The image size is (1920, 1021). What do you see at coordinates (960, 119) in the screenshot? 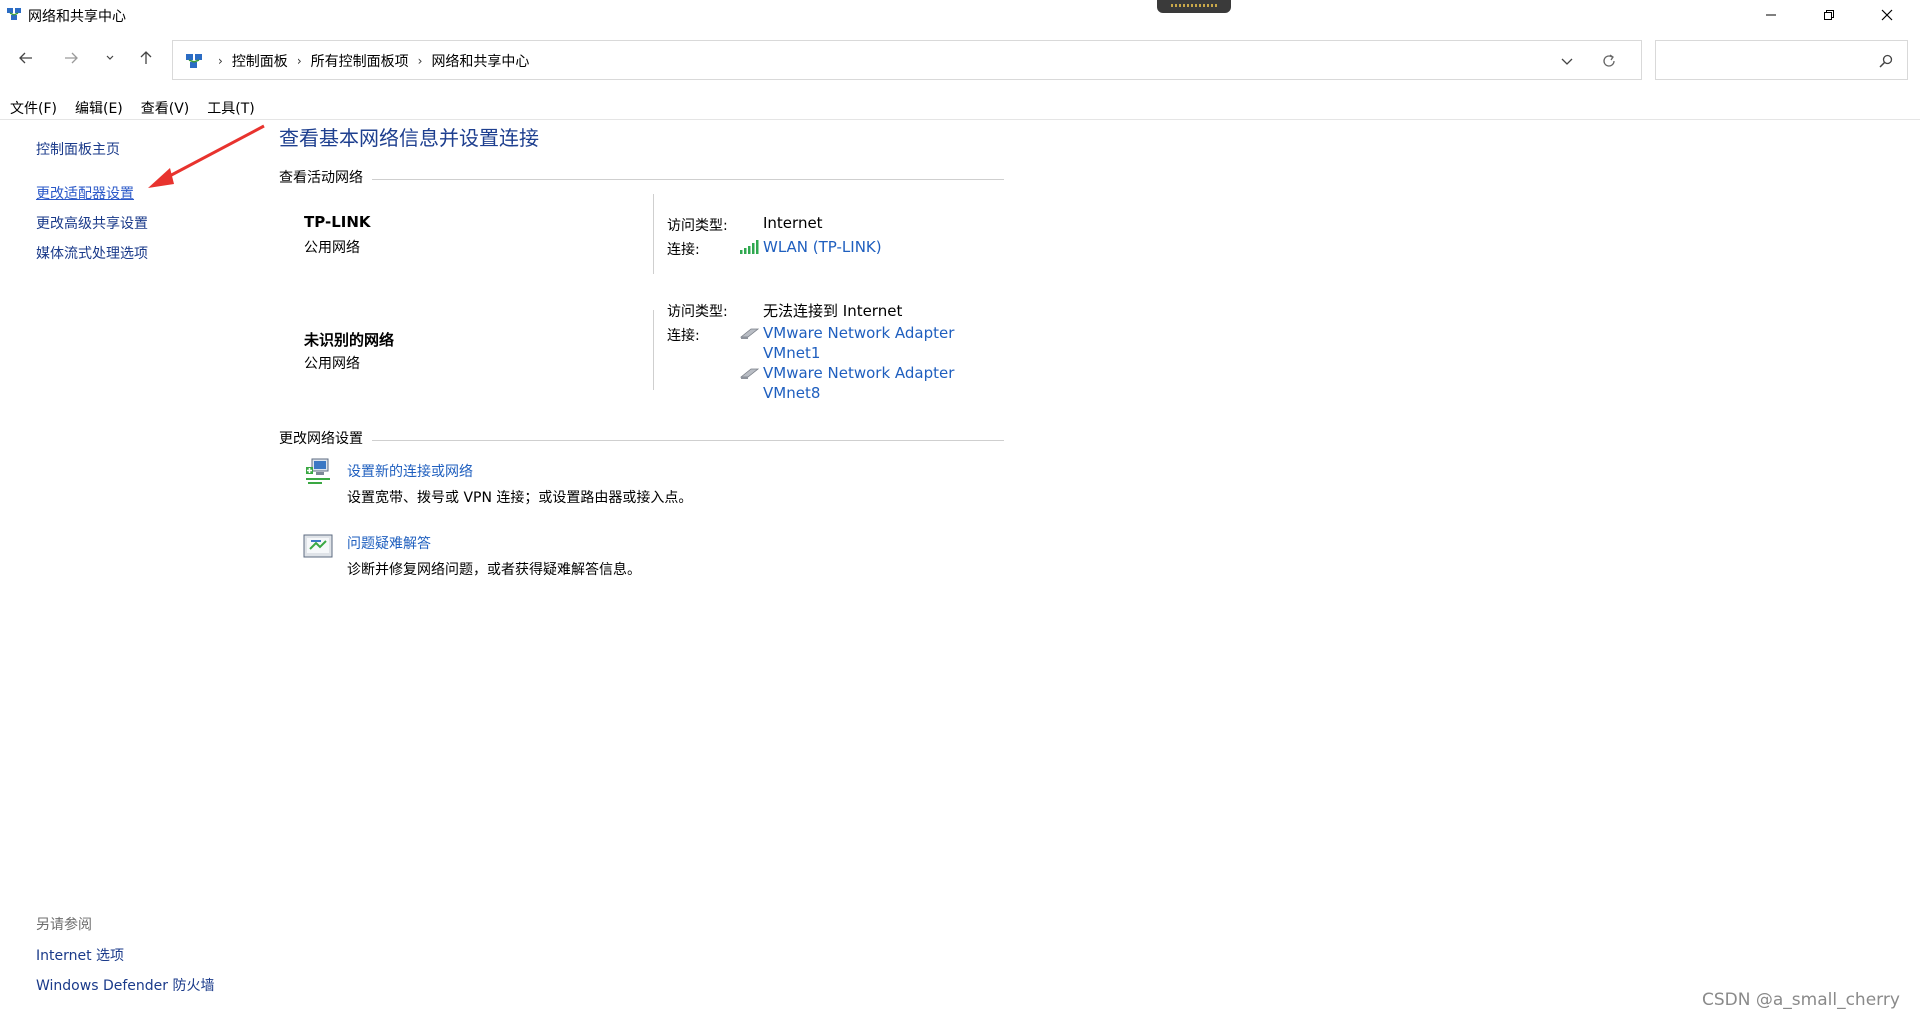
I see `menu-divider` at bounding box center [960, 119].